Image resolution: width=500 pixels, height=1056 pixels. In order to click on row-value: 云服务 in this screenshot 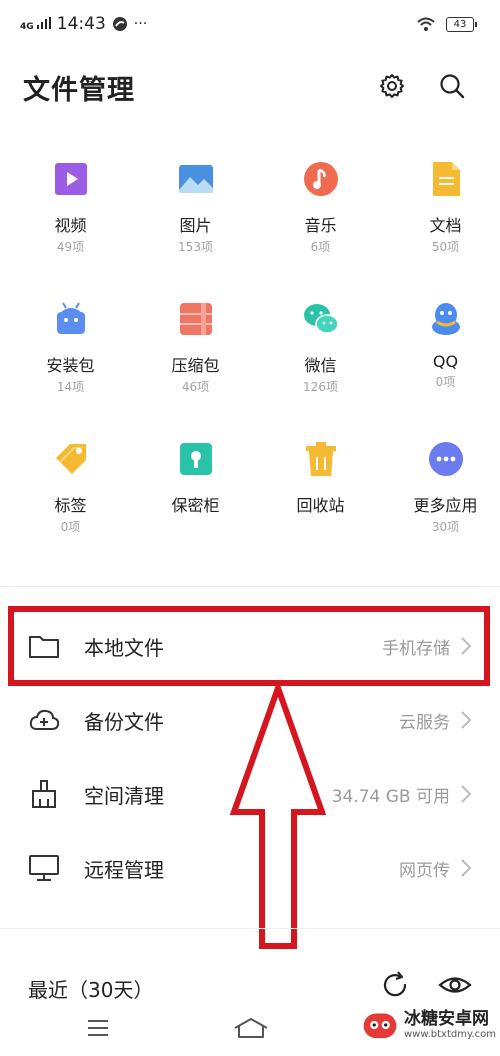, I will do `click(424, 723)`.